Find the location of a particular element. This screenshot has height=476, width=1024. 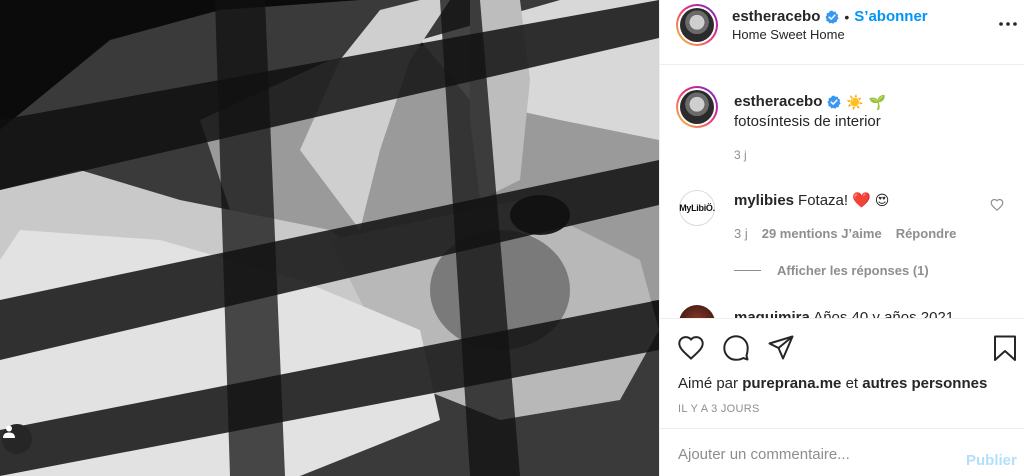

comment-time: 3 j is located at coordinates (741, 233).